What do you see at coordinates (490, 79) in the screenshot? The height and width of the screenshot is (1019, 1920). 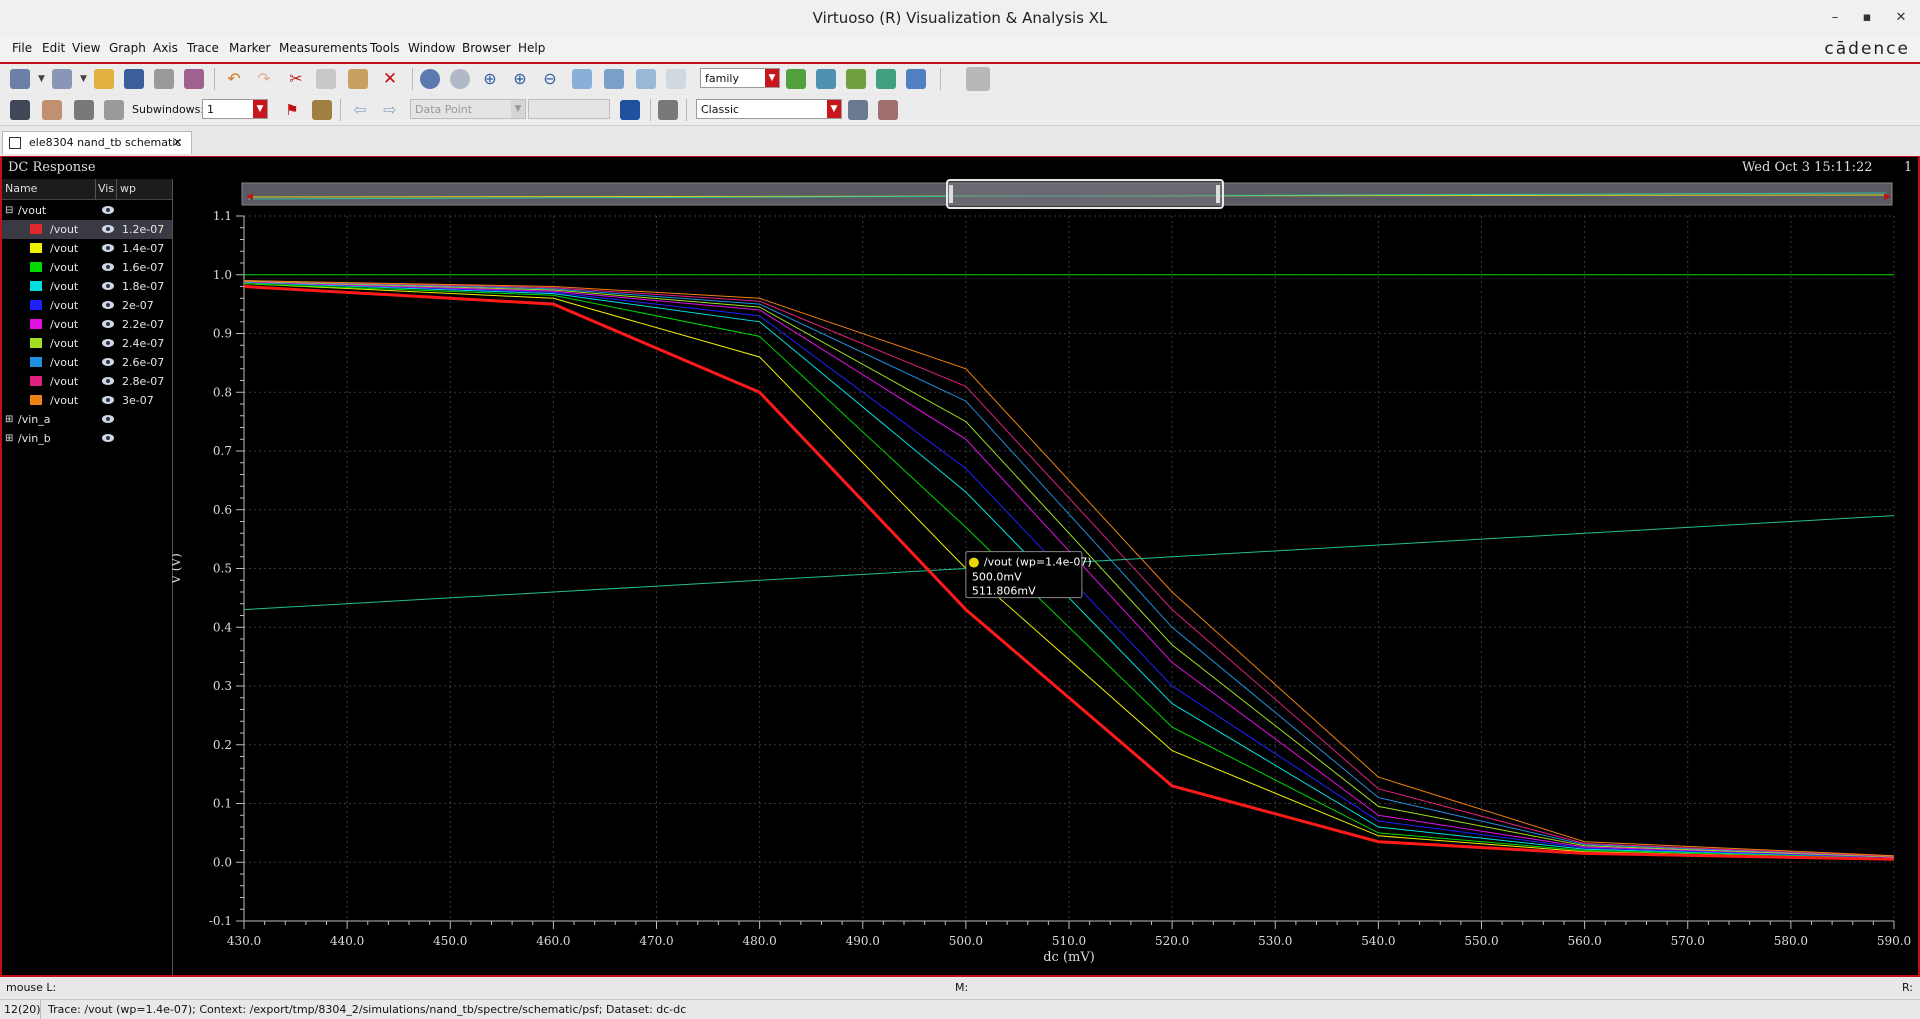 I see `zoom-fit-icon: ⊕` at bounding box center [490, 79].